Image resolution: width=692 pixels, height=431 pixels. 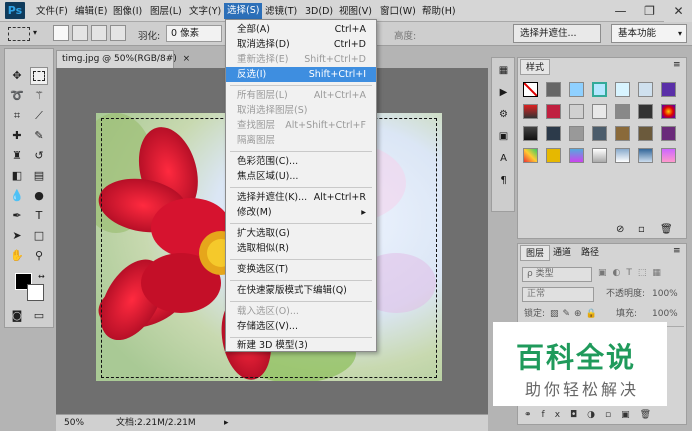 I want to click on marquee-preset-icon, so click(x=19, y=34).